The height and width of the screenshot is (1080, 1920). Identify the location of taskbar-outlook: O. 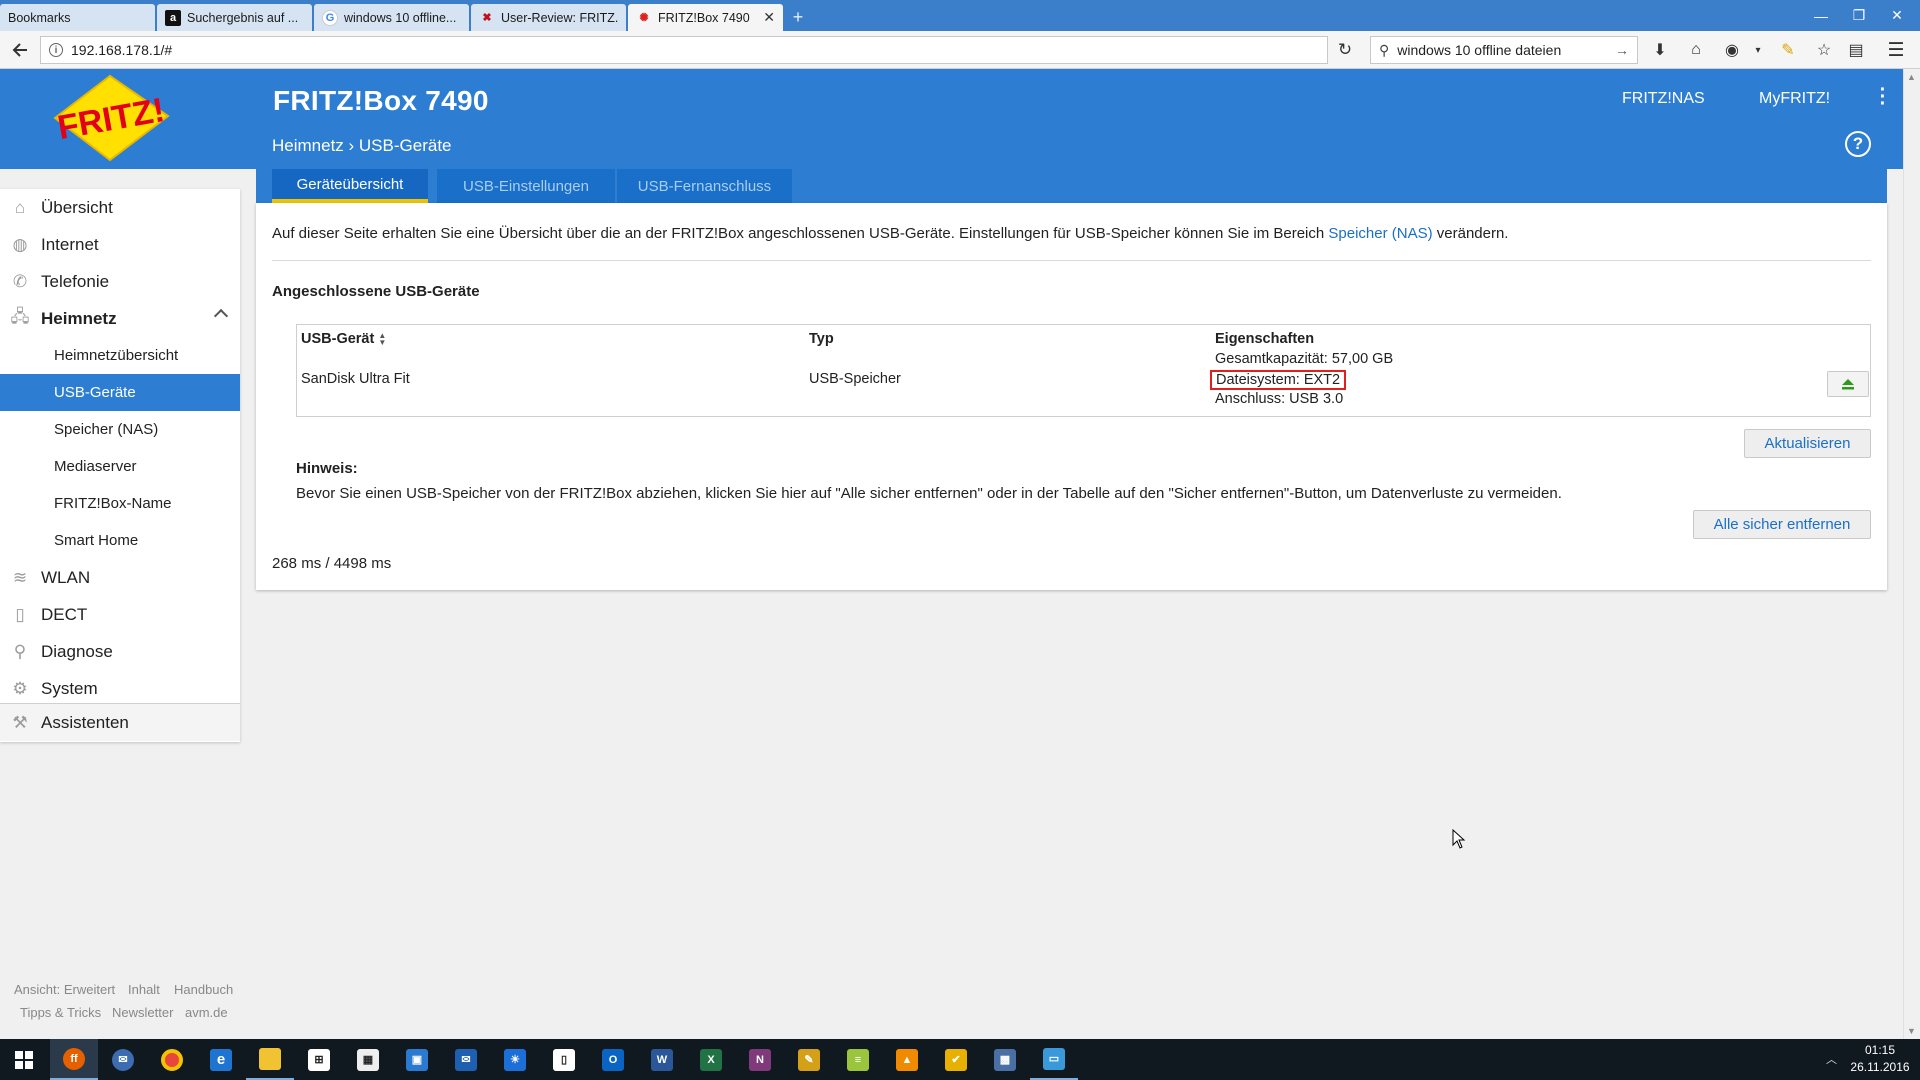
(613, 1059).